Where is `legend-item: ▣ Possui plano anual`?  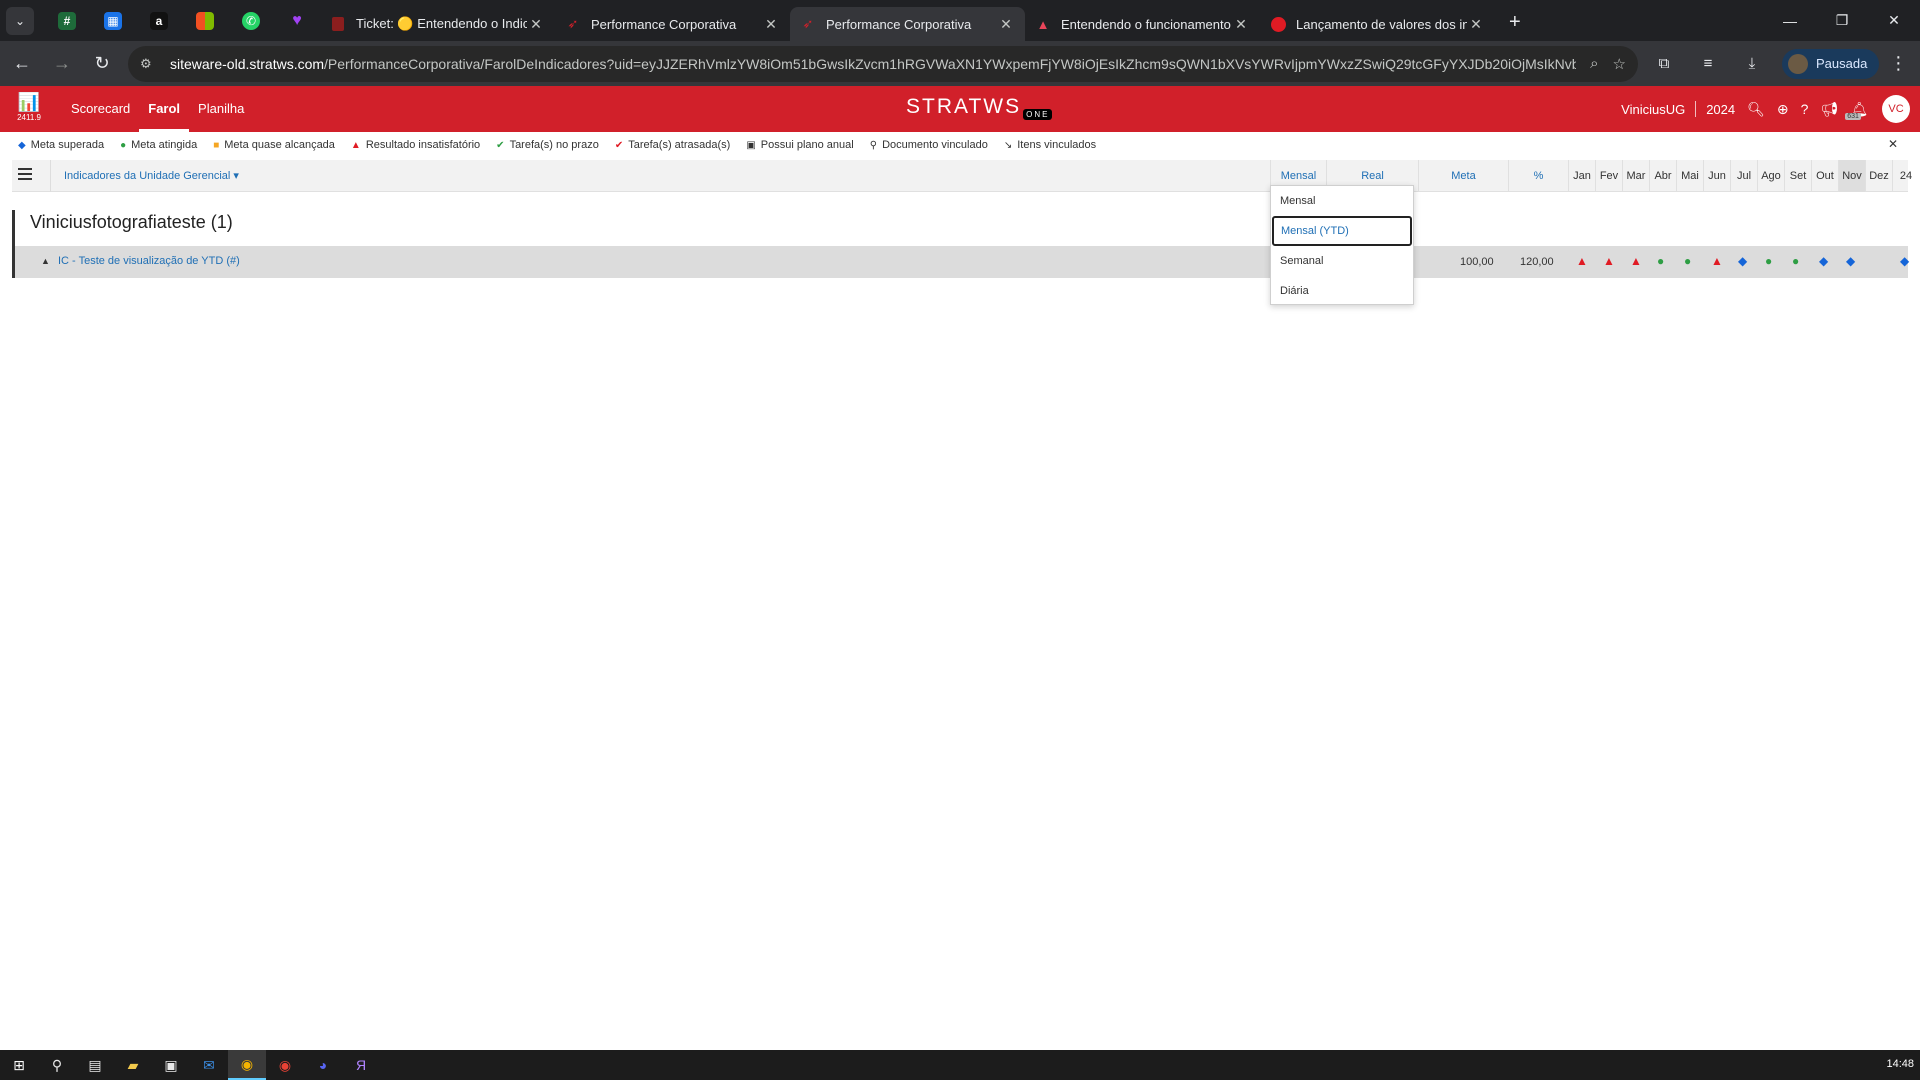
legend-item: ▣ Possui plano anual is located at coordinates (800, 145).